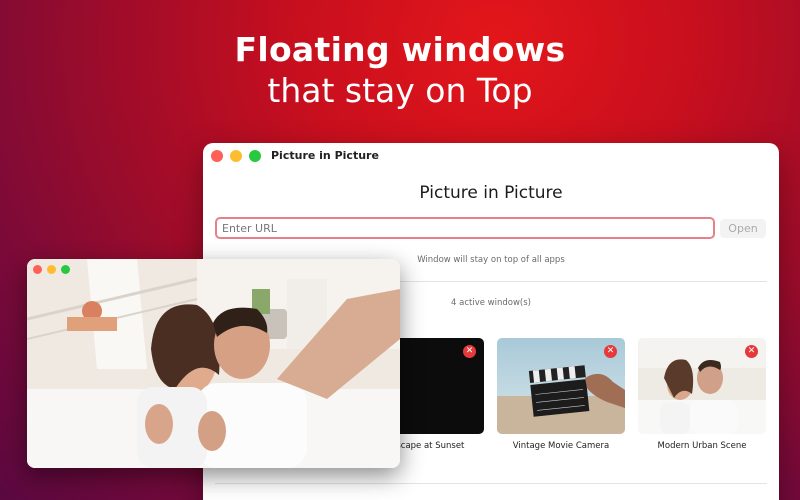 This screenshot has width=800, height=500. What do you see at coordinates (400, 49) in the screenshot?
I see `hero-title: Floating windows` at bounding box center [400, 49].